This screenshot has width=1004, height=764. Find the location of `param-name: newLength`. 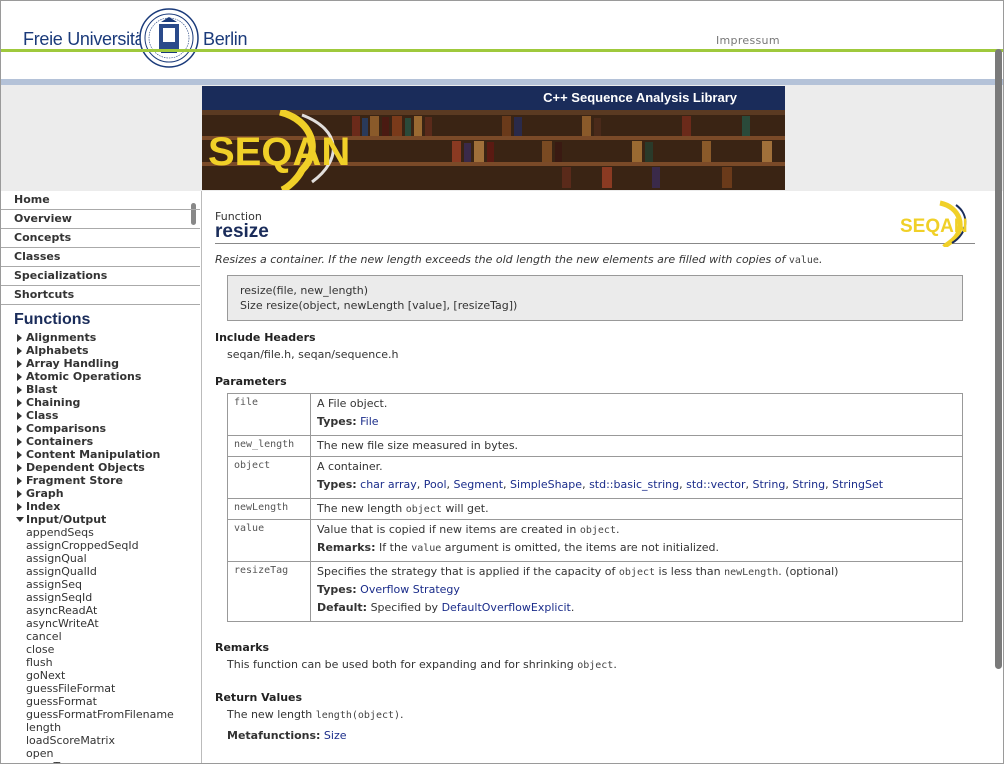

param-name: newLength is located at coordinates (269, 509).